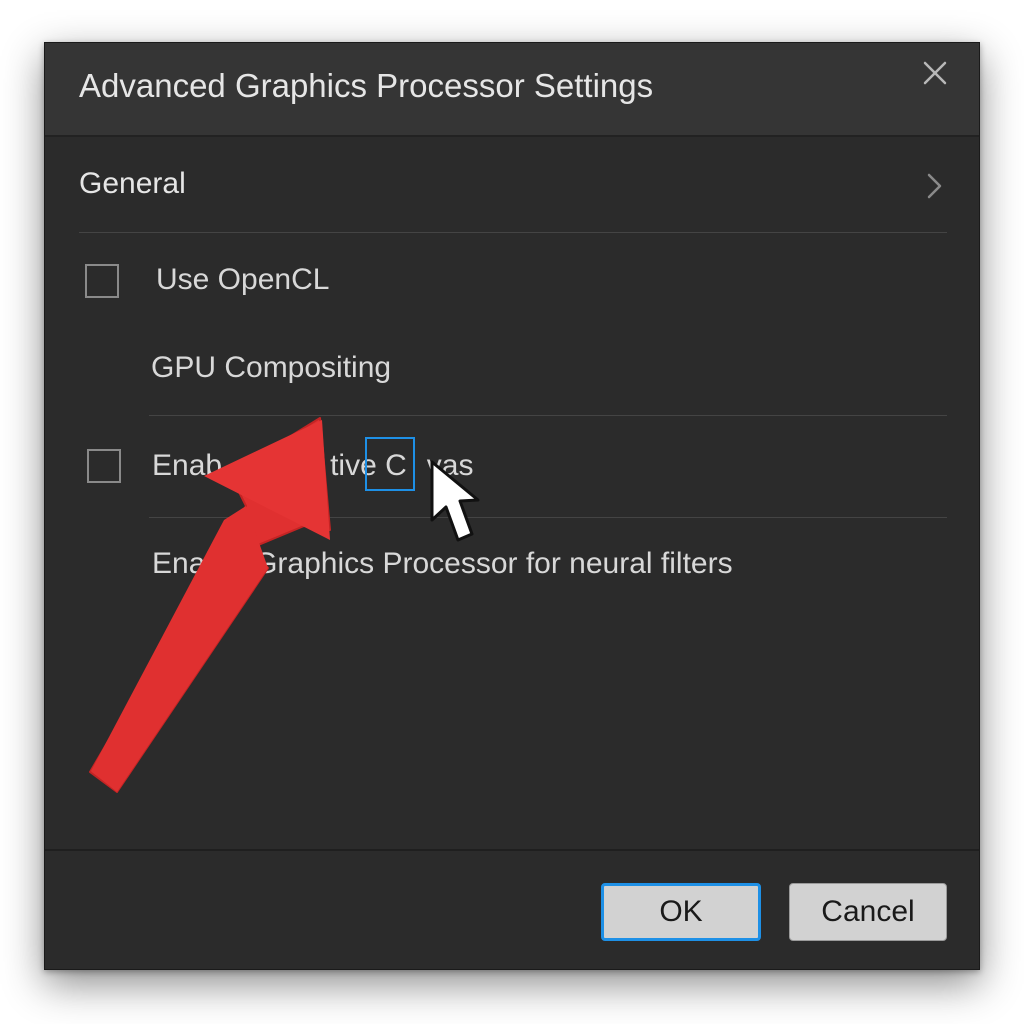 The width and height of the screenshot is (1024, 1024). I want to click on section-title: General, so click(132, 183).